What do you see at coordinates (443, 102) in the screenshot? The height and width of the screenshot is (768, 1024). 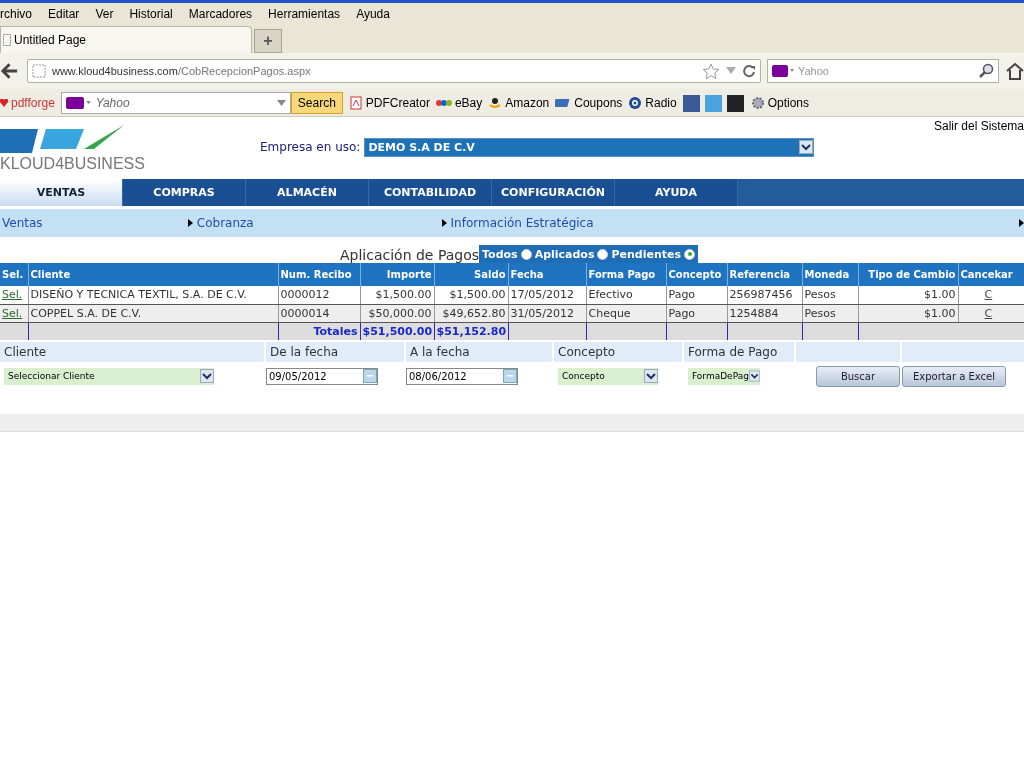 I see `dots-icon` at bounding box center [443, 102].